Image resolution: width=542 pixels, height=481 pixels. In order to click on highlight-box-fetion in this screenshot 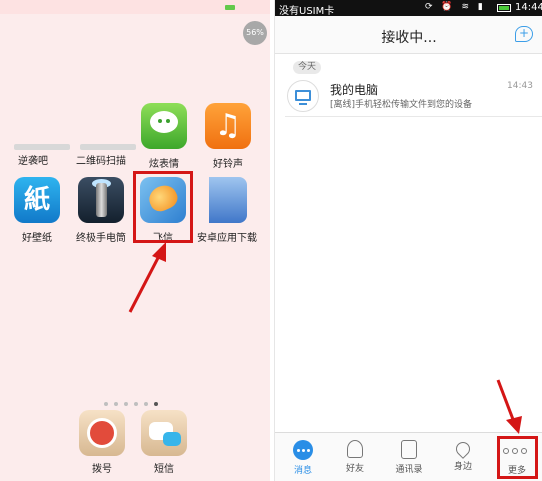, I will do `click(163, 207)`.